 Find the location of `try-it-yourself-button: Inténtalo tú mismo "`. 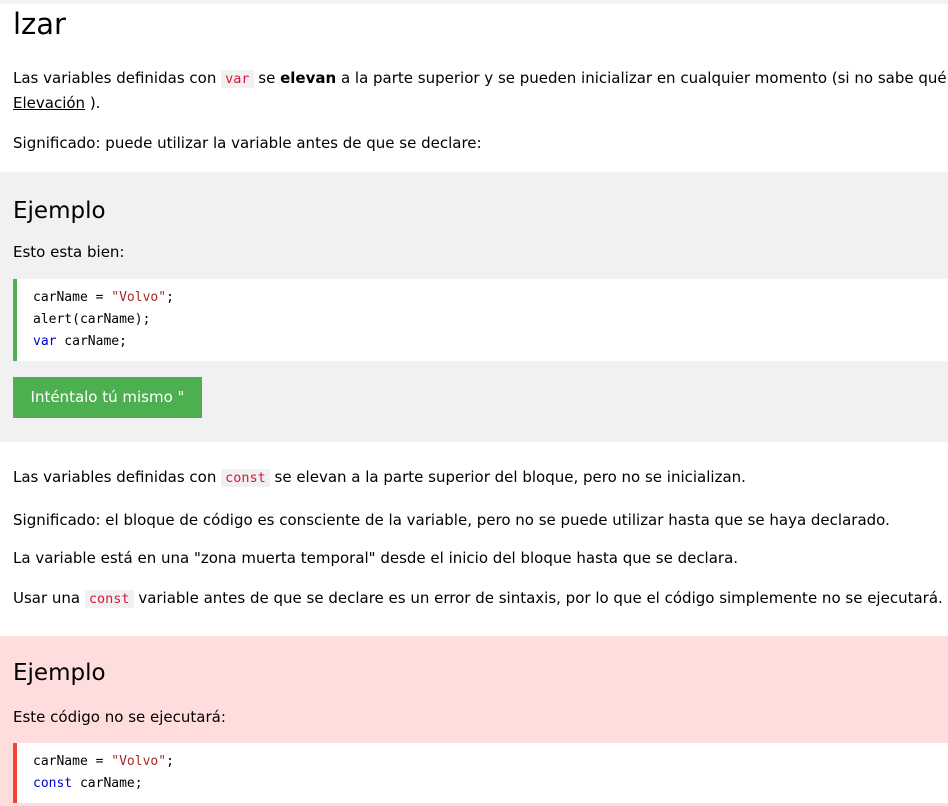

try-it-yourself-button: Inténtalo tú mismo " is located at coordinates (107, 397).